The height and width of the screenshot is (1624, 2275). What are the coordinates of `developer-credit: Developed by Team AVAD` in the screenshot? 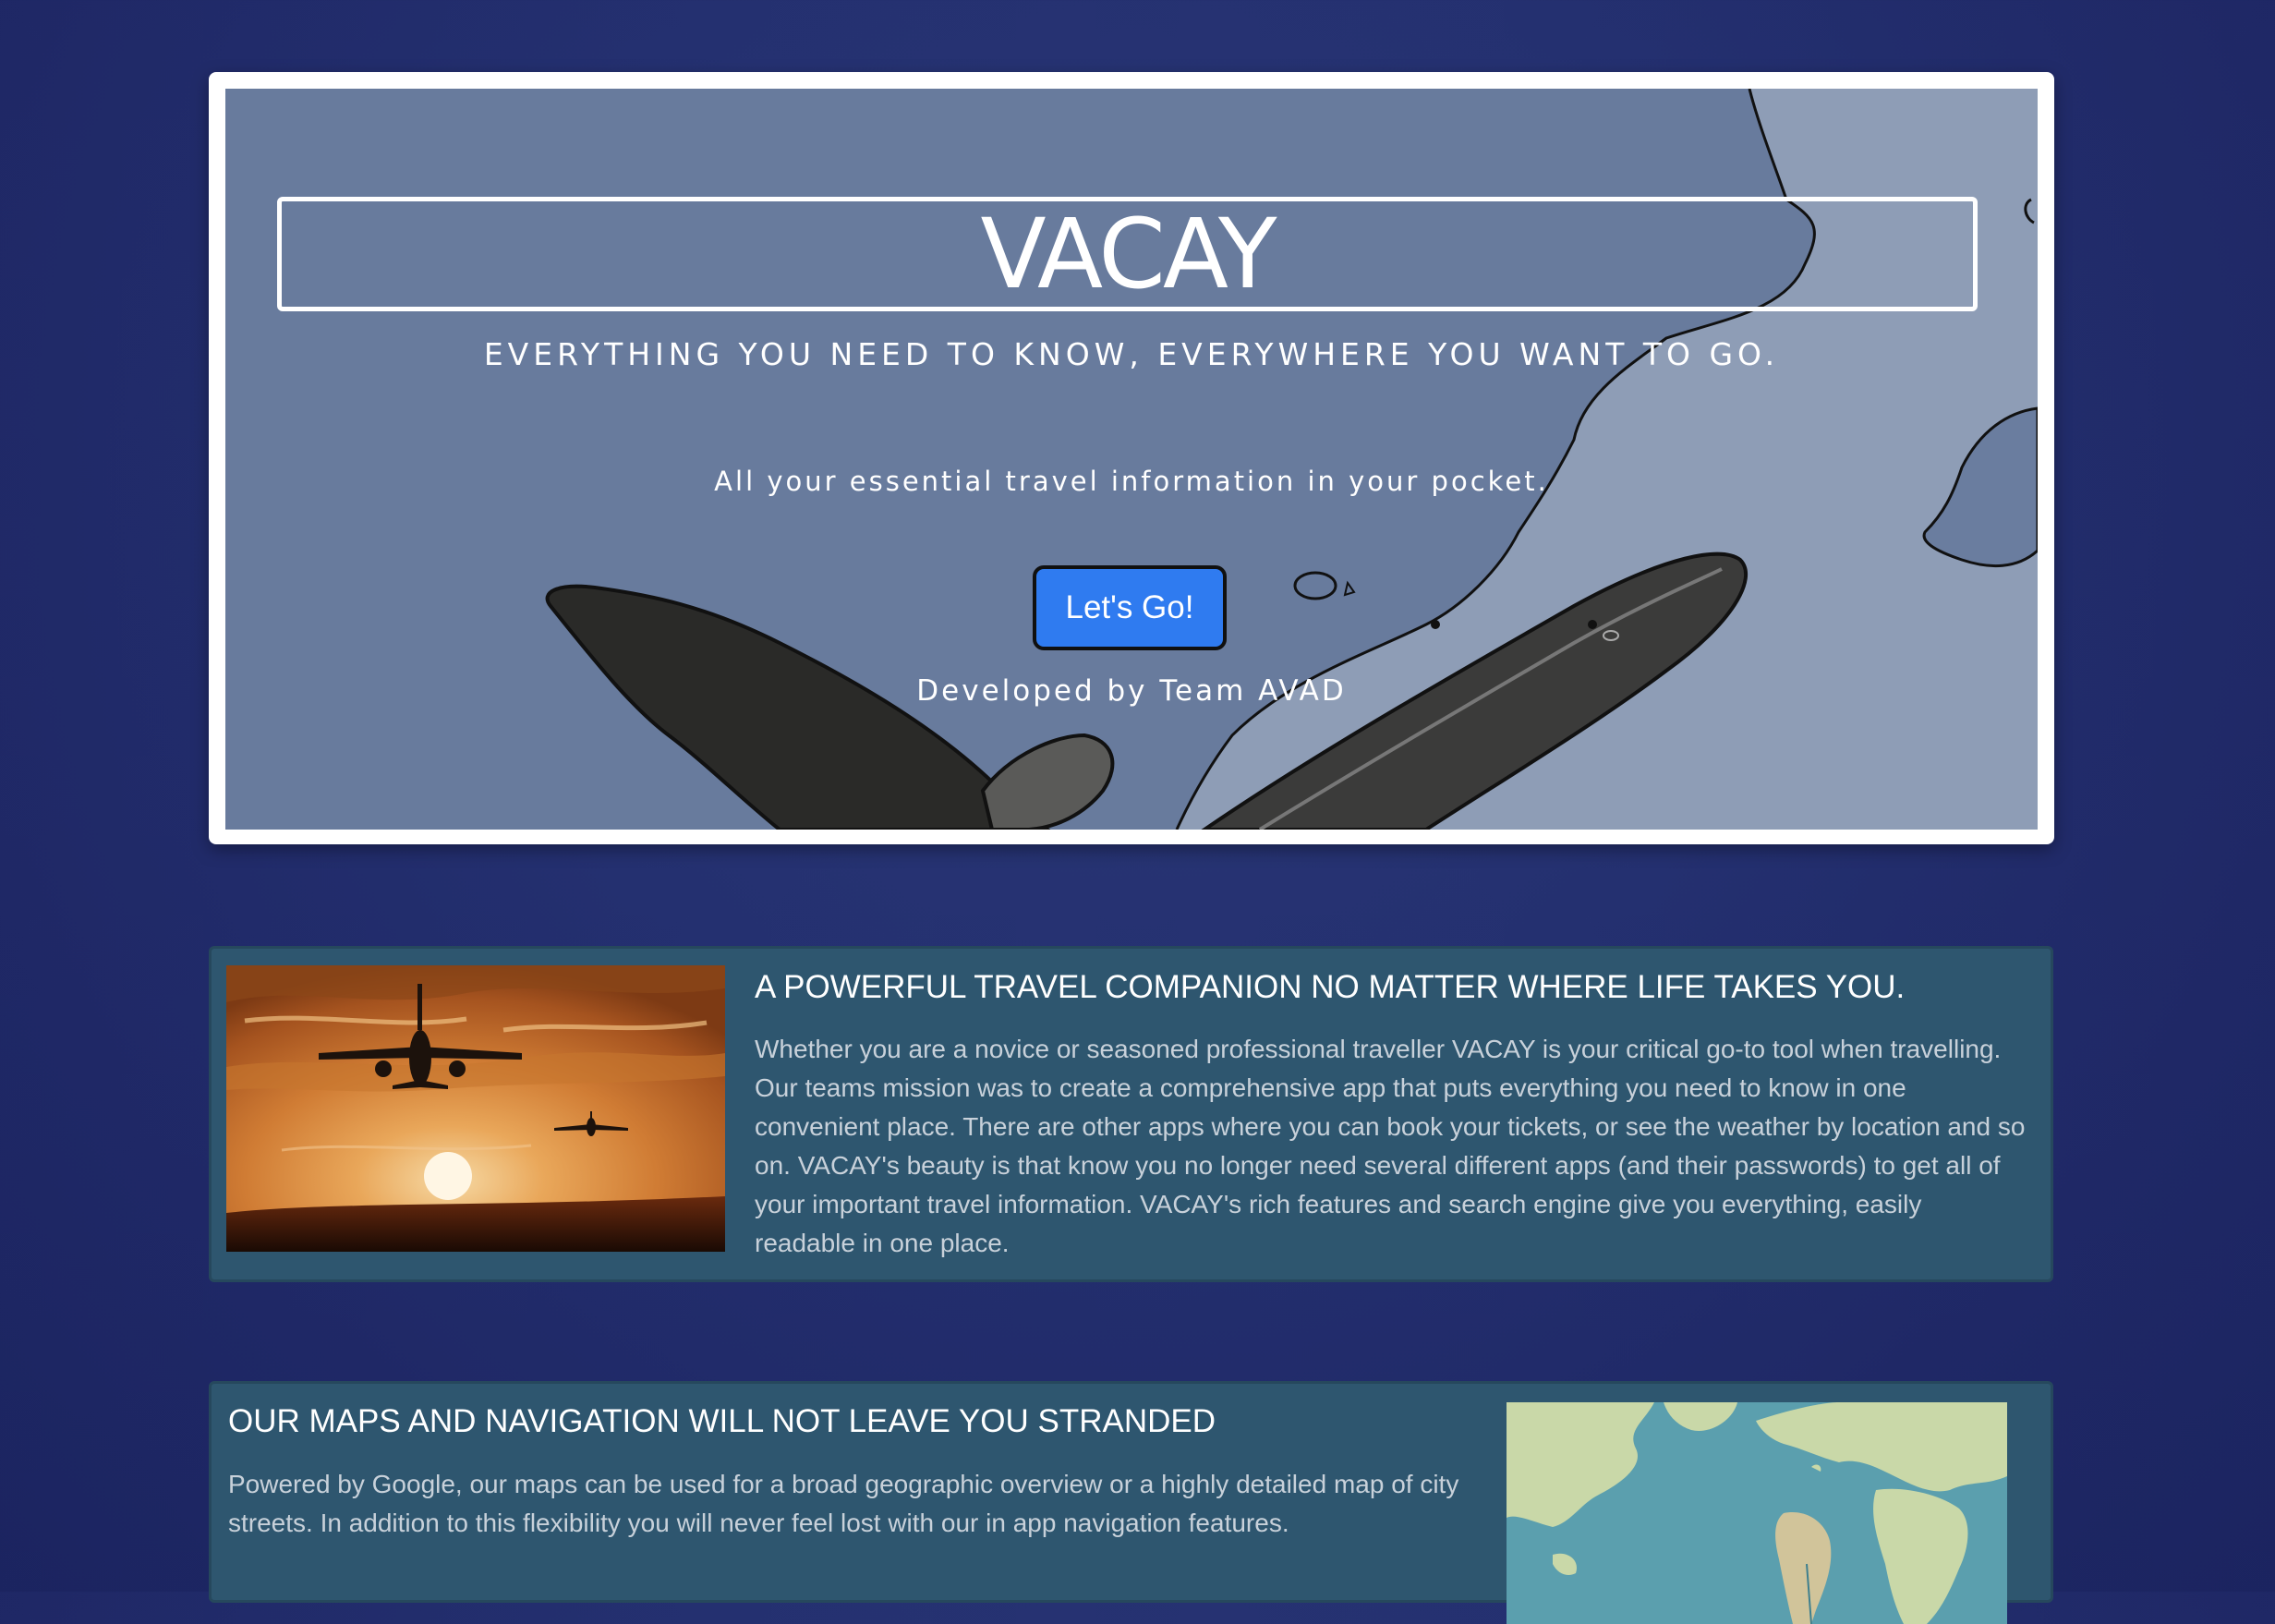 It's located at (1132, 691).